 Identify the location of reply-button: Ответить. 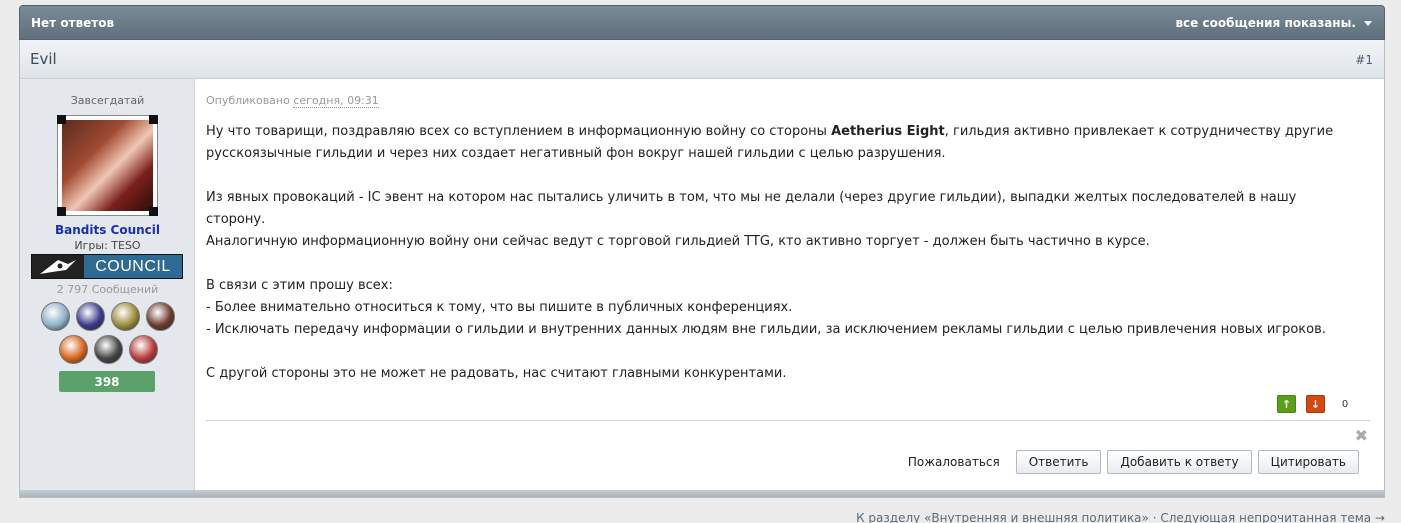
(1058, 462).